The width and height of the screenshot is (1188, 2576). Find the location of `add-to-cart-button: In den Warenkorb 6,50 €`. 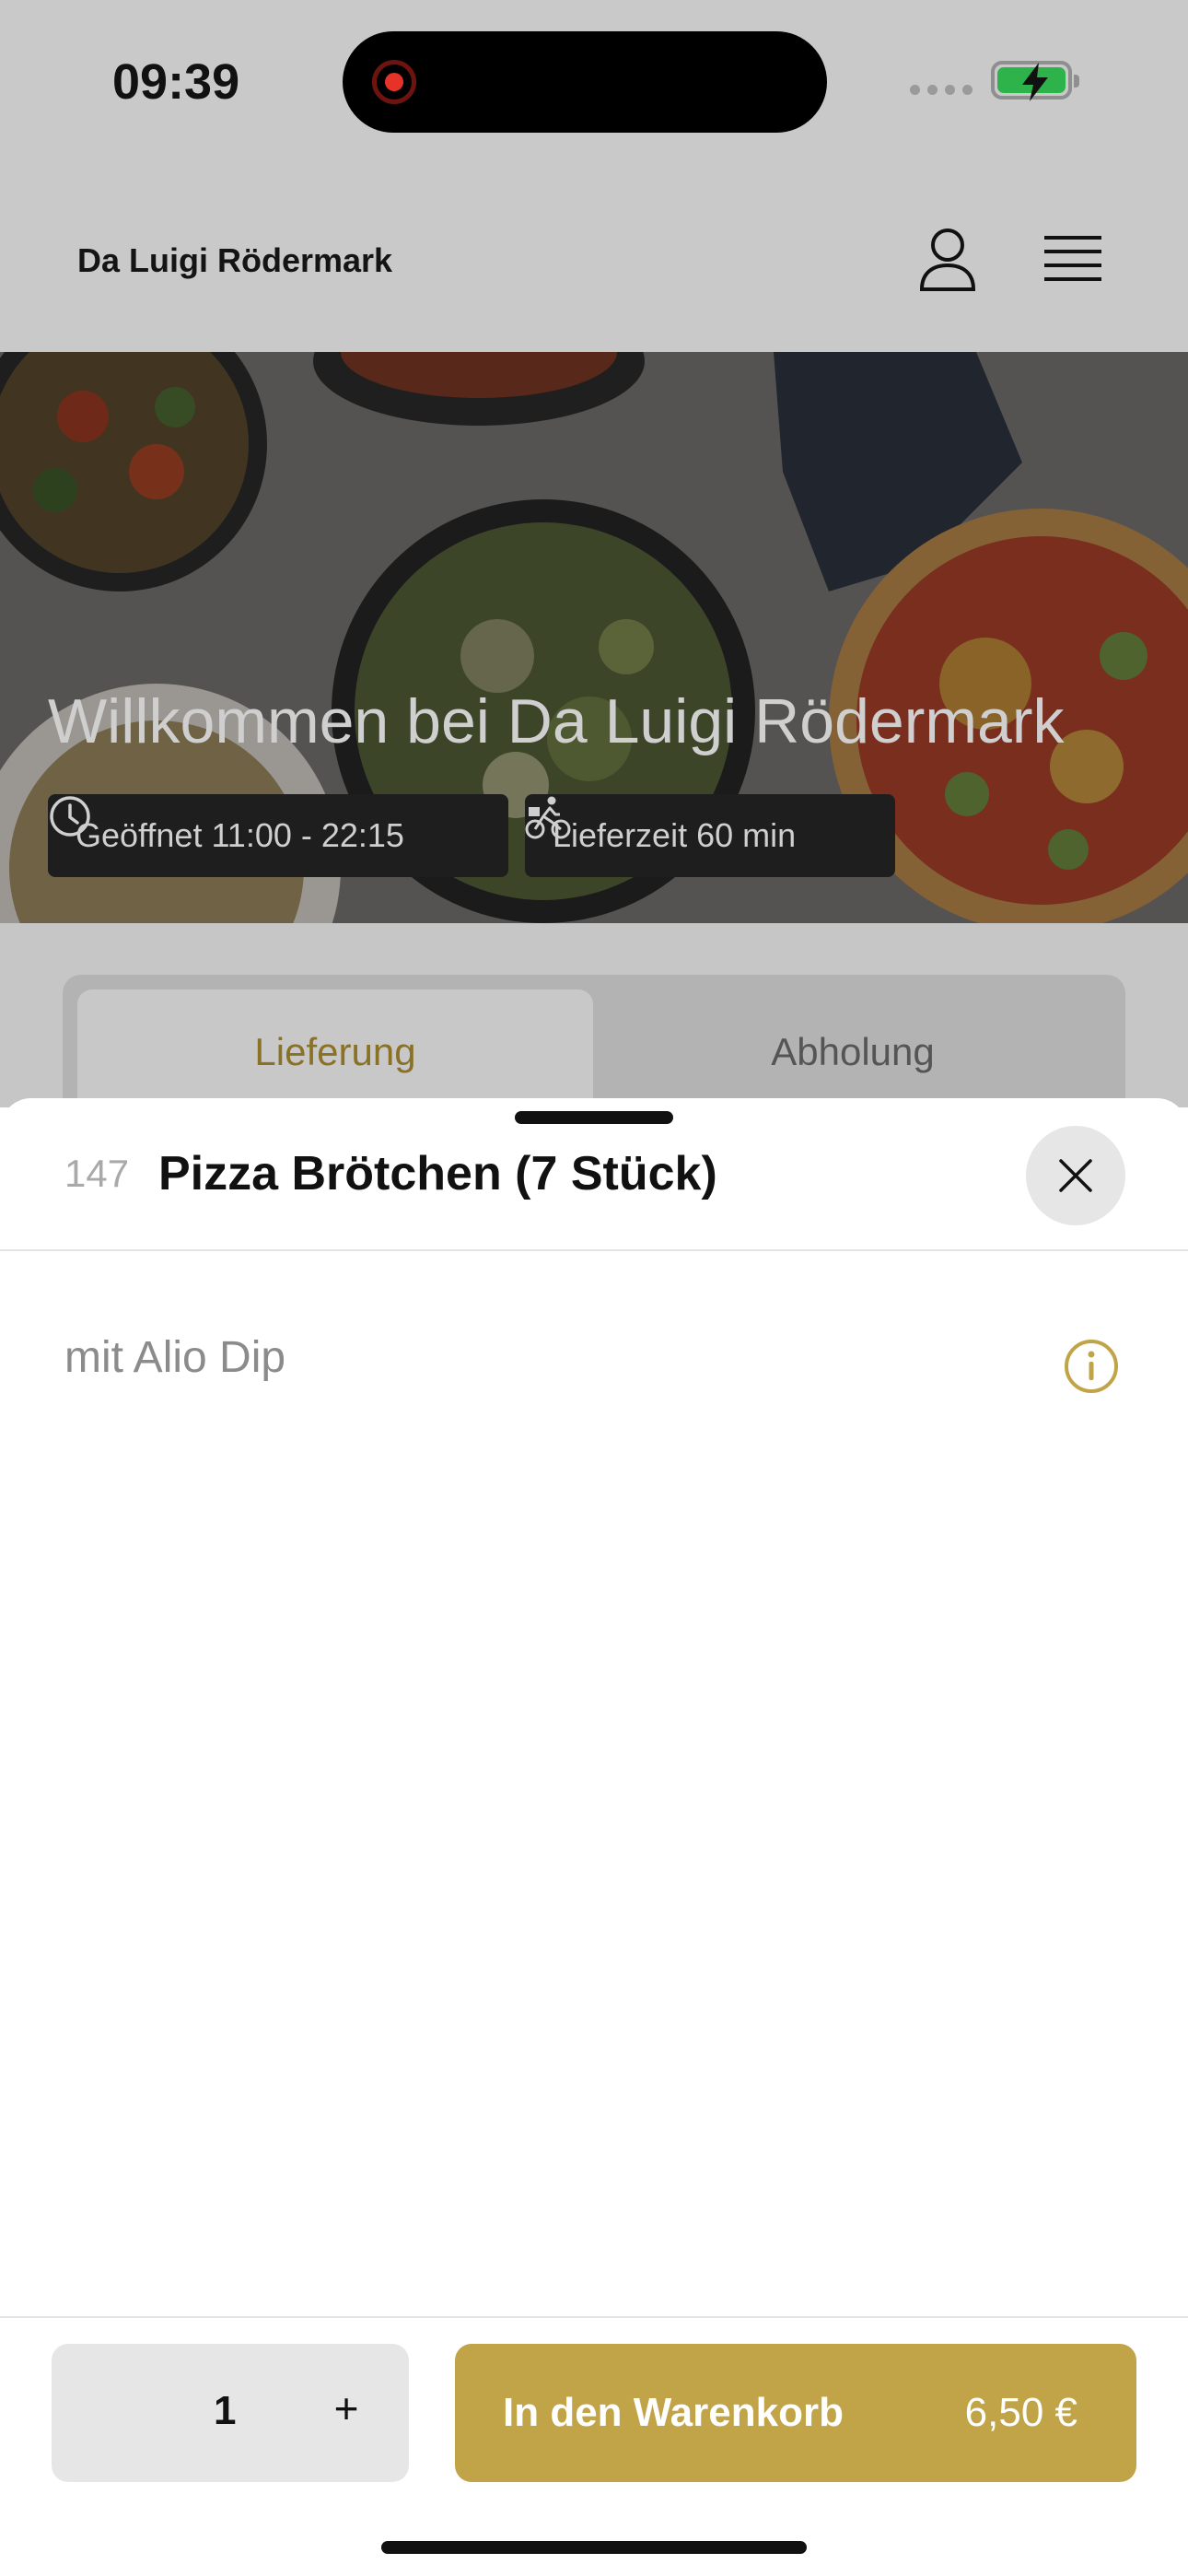

add-to-cart-button: In den Warenkorb 6,50 € is located at coordinates (795, 2413).